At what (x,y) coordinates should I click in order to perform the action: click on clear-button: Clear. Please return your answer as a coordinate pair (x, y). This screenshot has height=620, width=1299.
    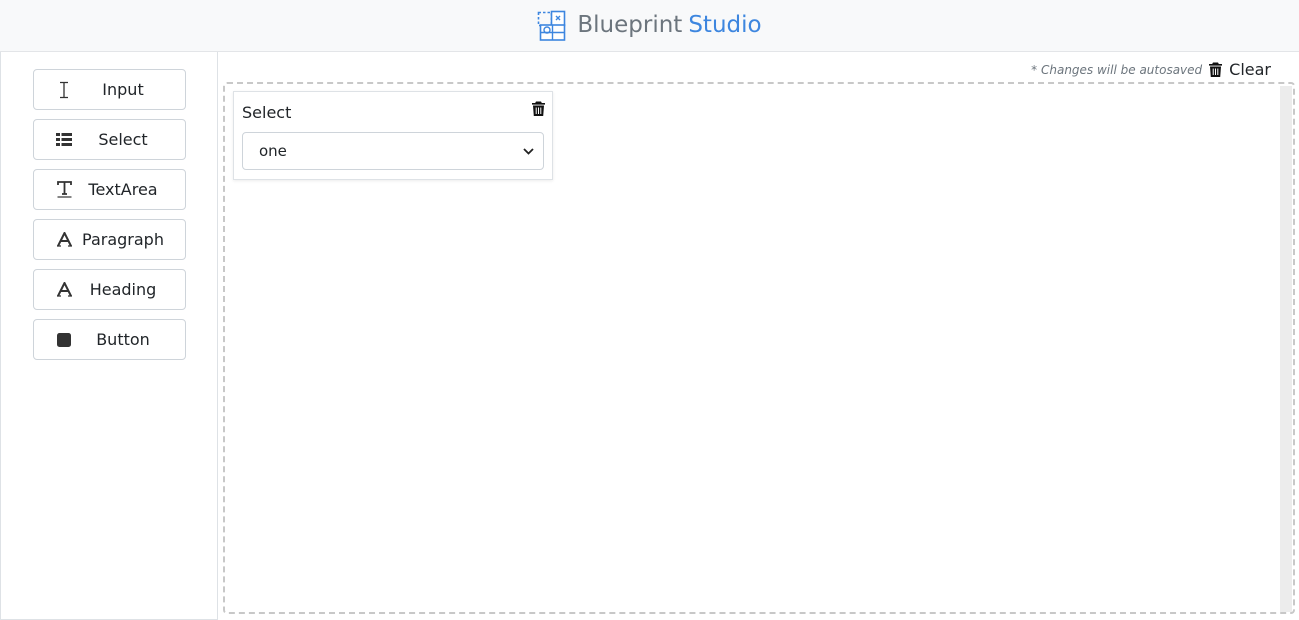
    Looking at the image, I should click on (1240, 69).